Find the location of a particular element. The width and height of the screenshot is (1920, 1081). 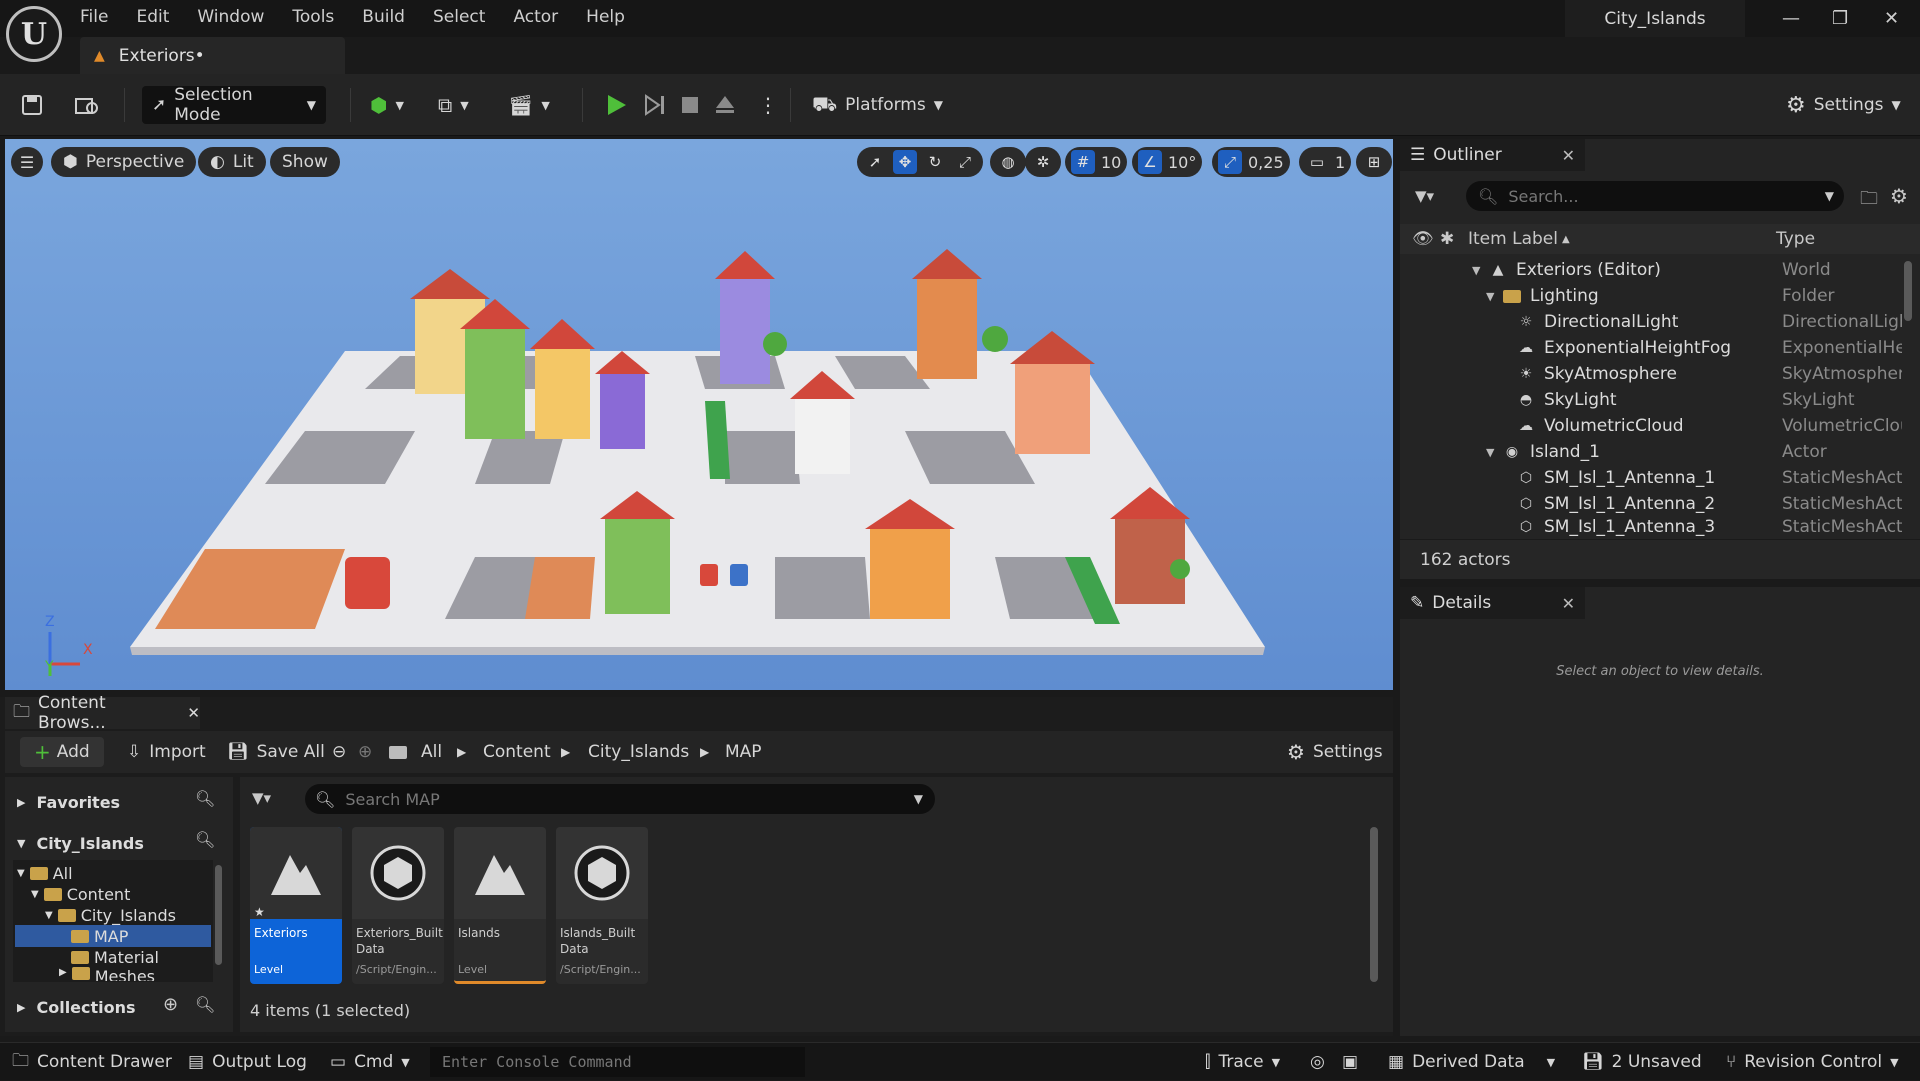

asset-scrollbar is located at coordinates (1374, 904).